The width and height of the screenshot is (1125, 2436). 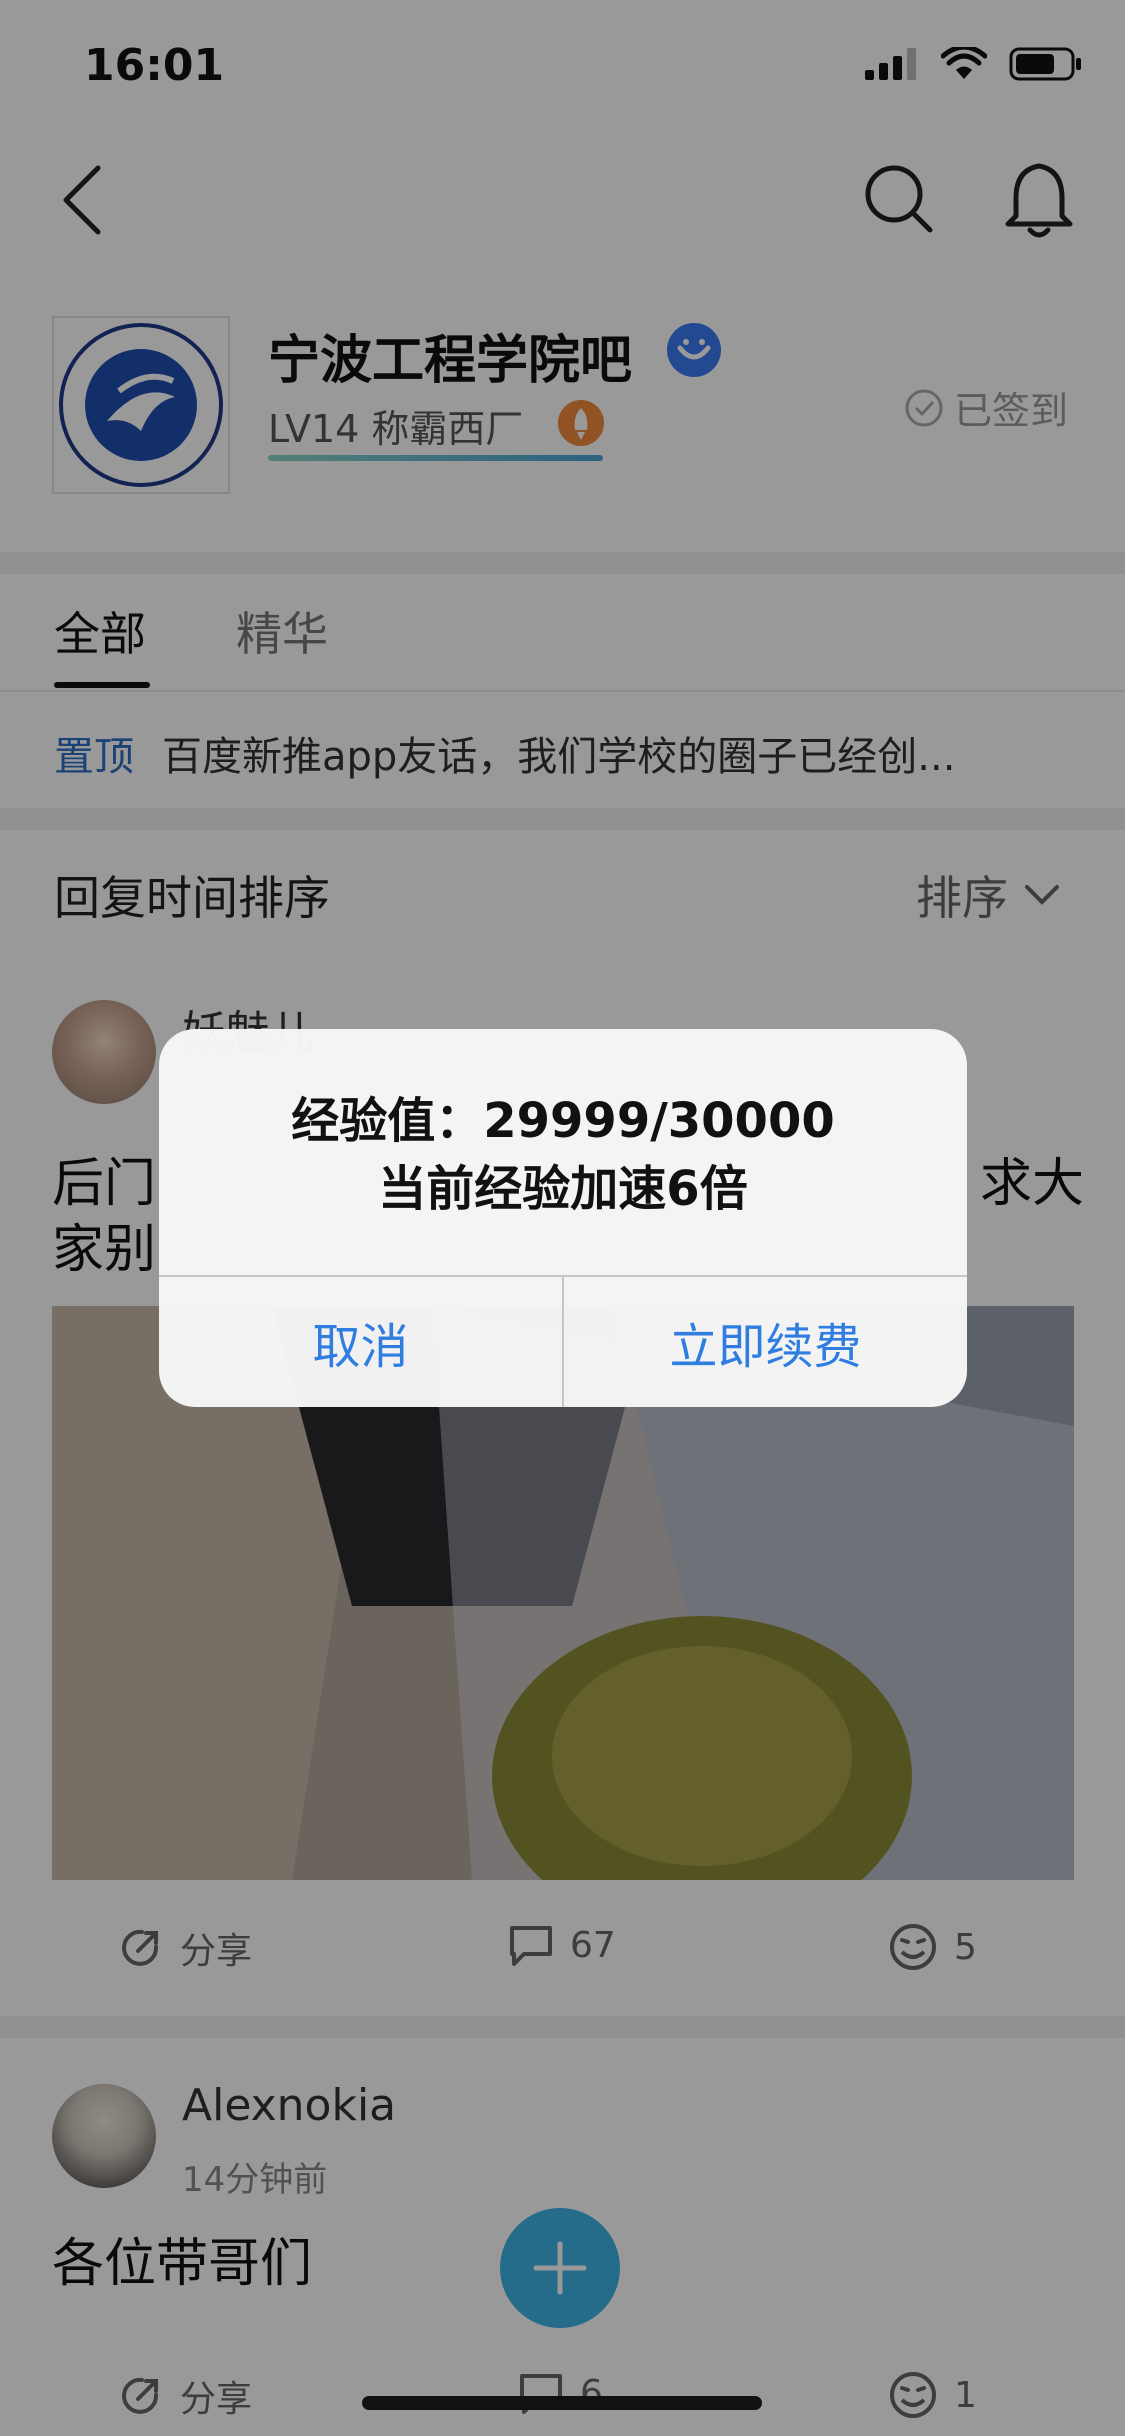 I want to click on cancel-button: 取消, so click(x=360, y=1342).